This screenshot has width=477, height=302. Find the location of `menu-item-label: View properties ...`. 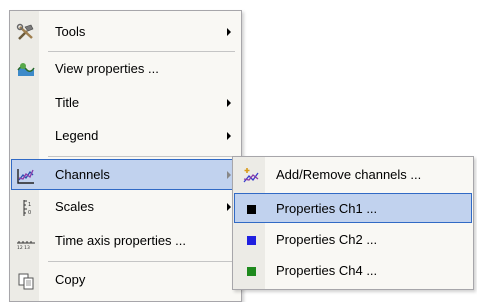

menu-item-label: View properties ... is located at coordinates (107, 68).